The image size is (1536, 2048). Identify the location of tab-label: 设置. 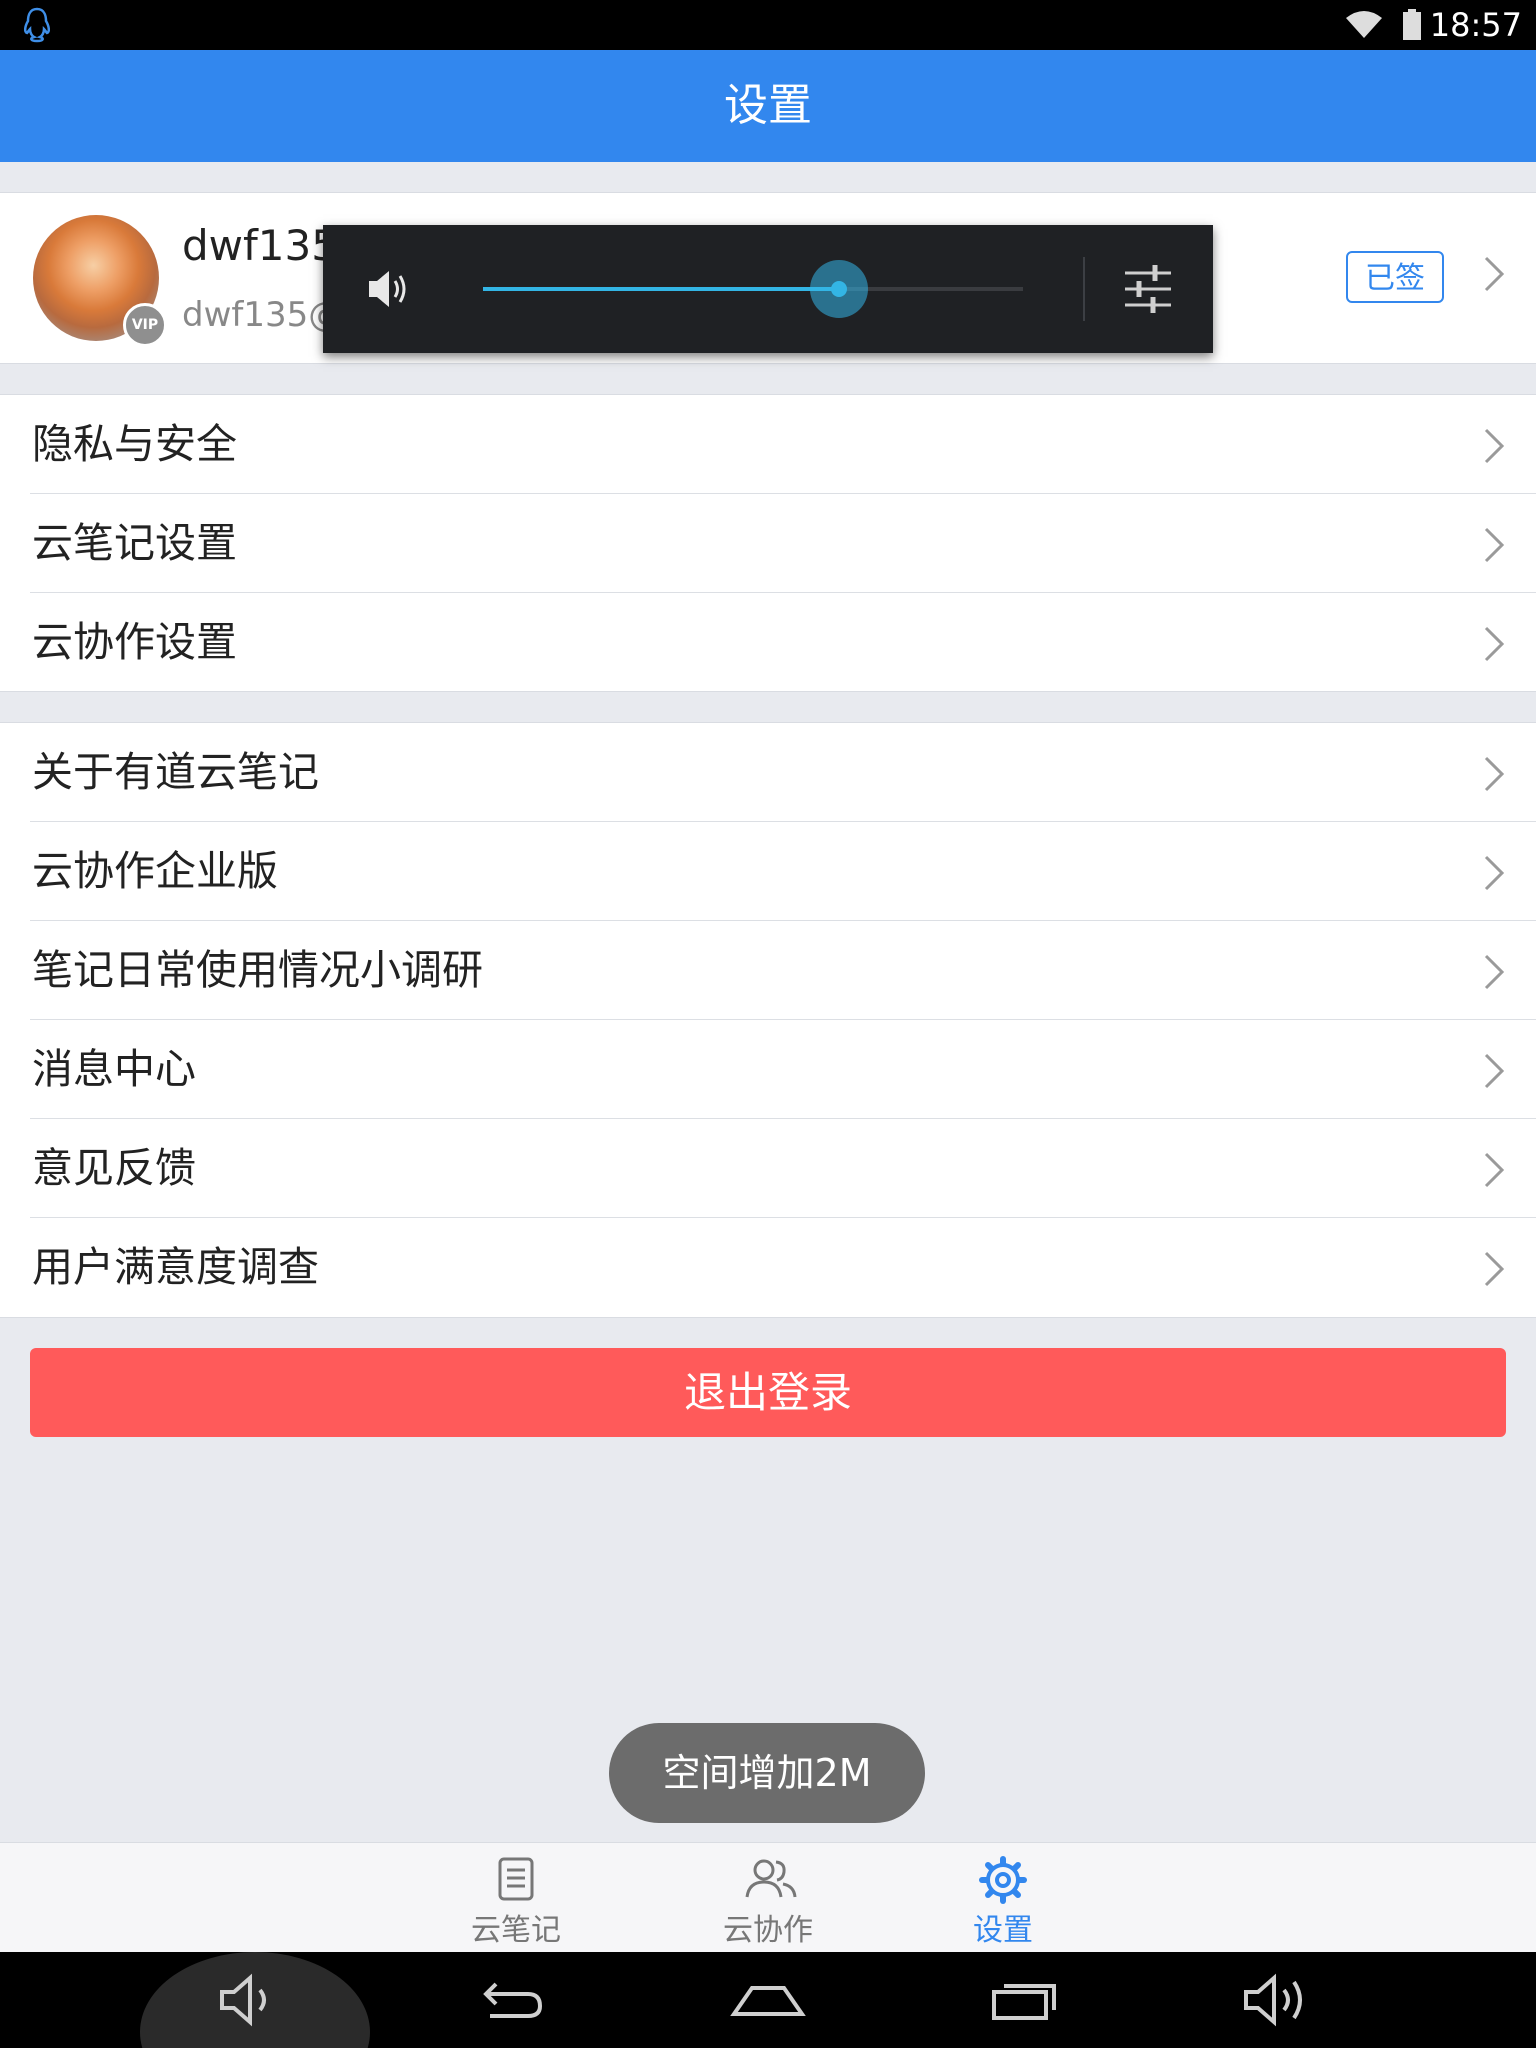
(1003, 1930).